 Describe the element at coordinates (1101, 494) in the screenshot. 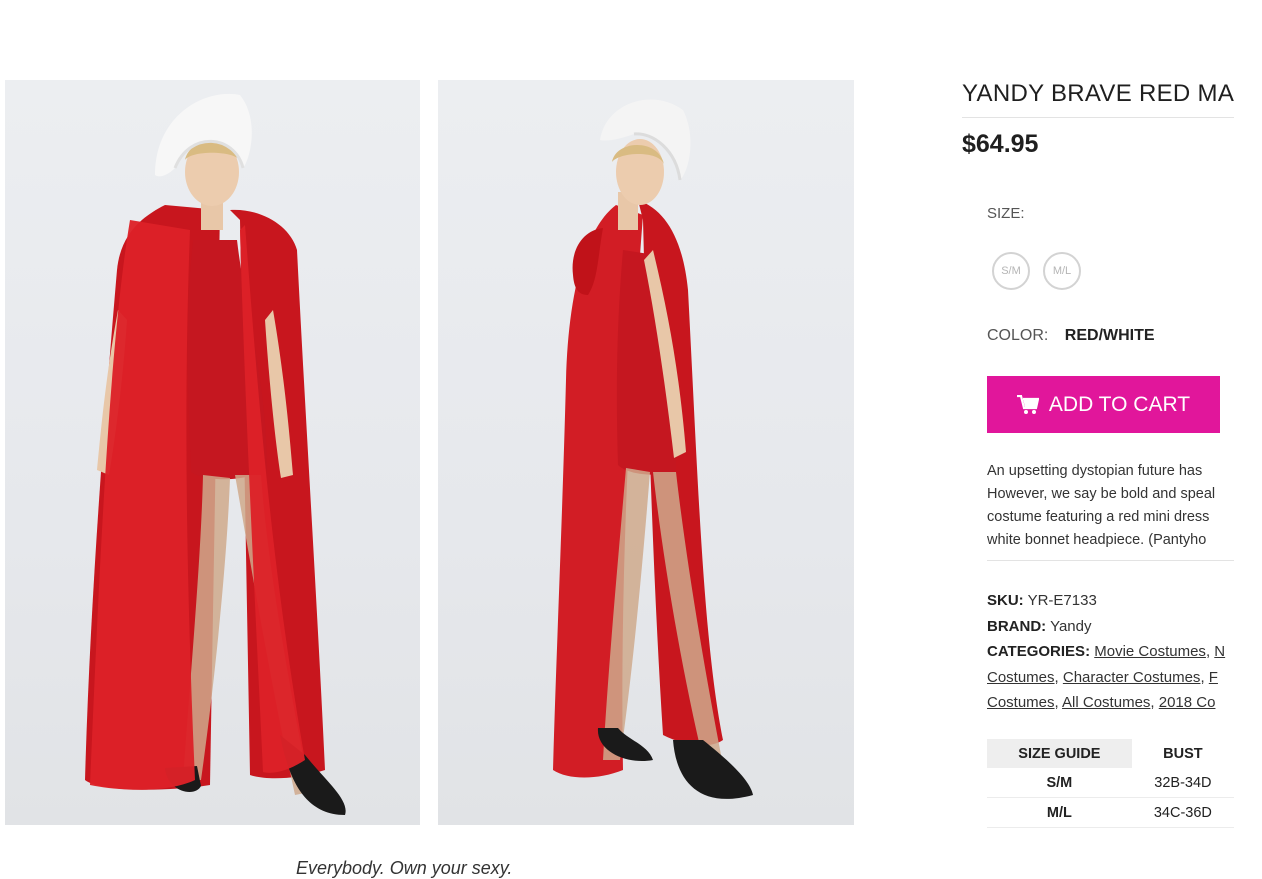

I see `description-line: However, we say be bold and speal` at that location.